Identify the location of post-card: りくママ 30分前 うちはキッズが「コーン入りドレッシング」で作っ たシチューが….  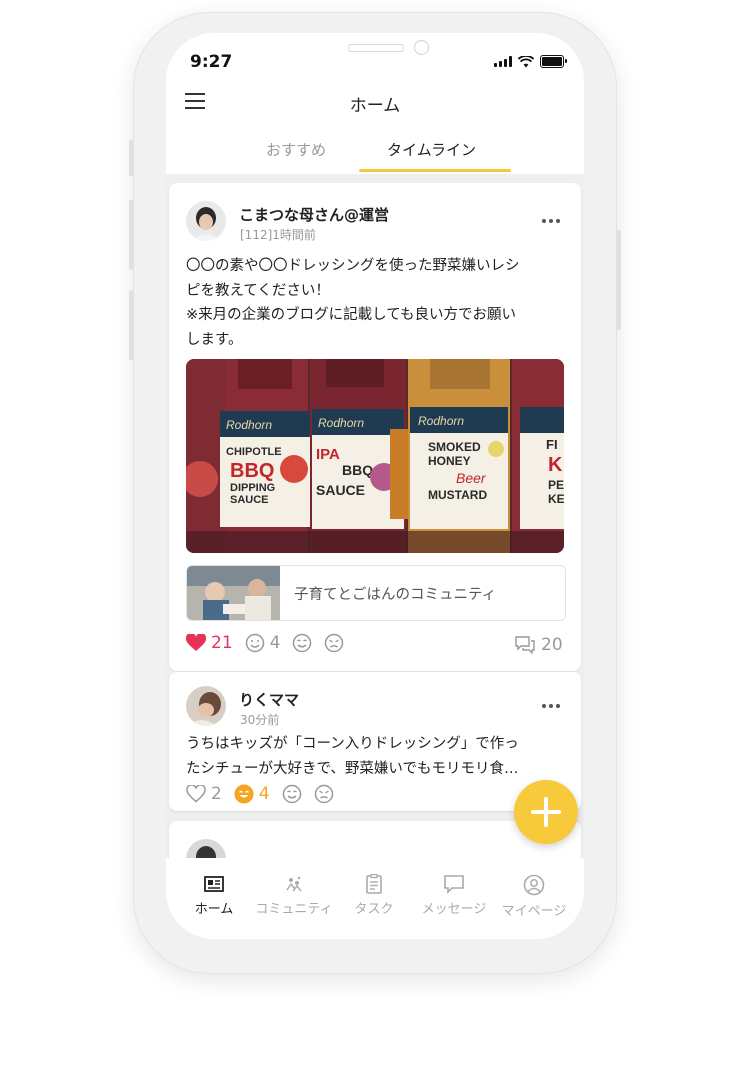
(375, 741).